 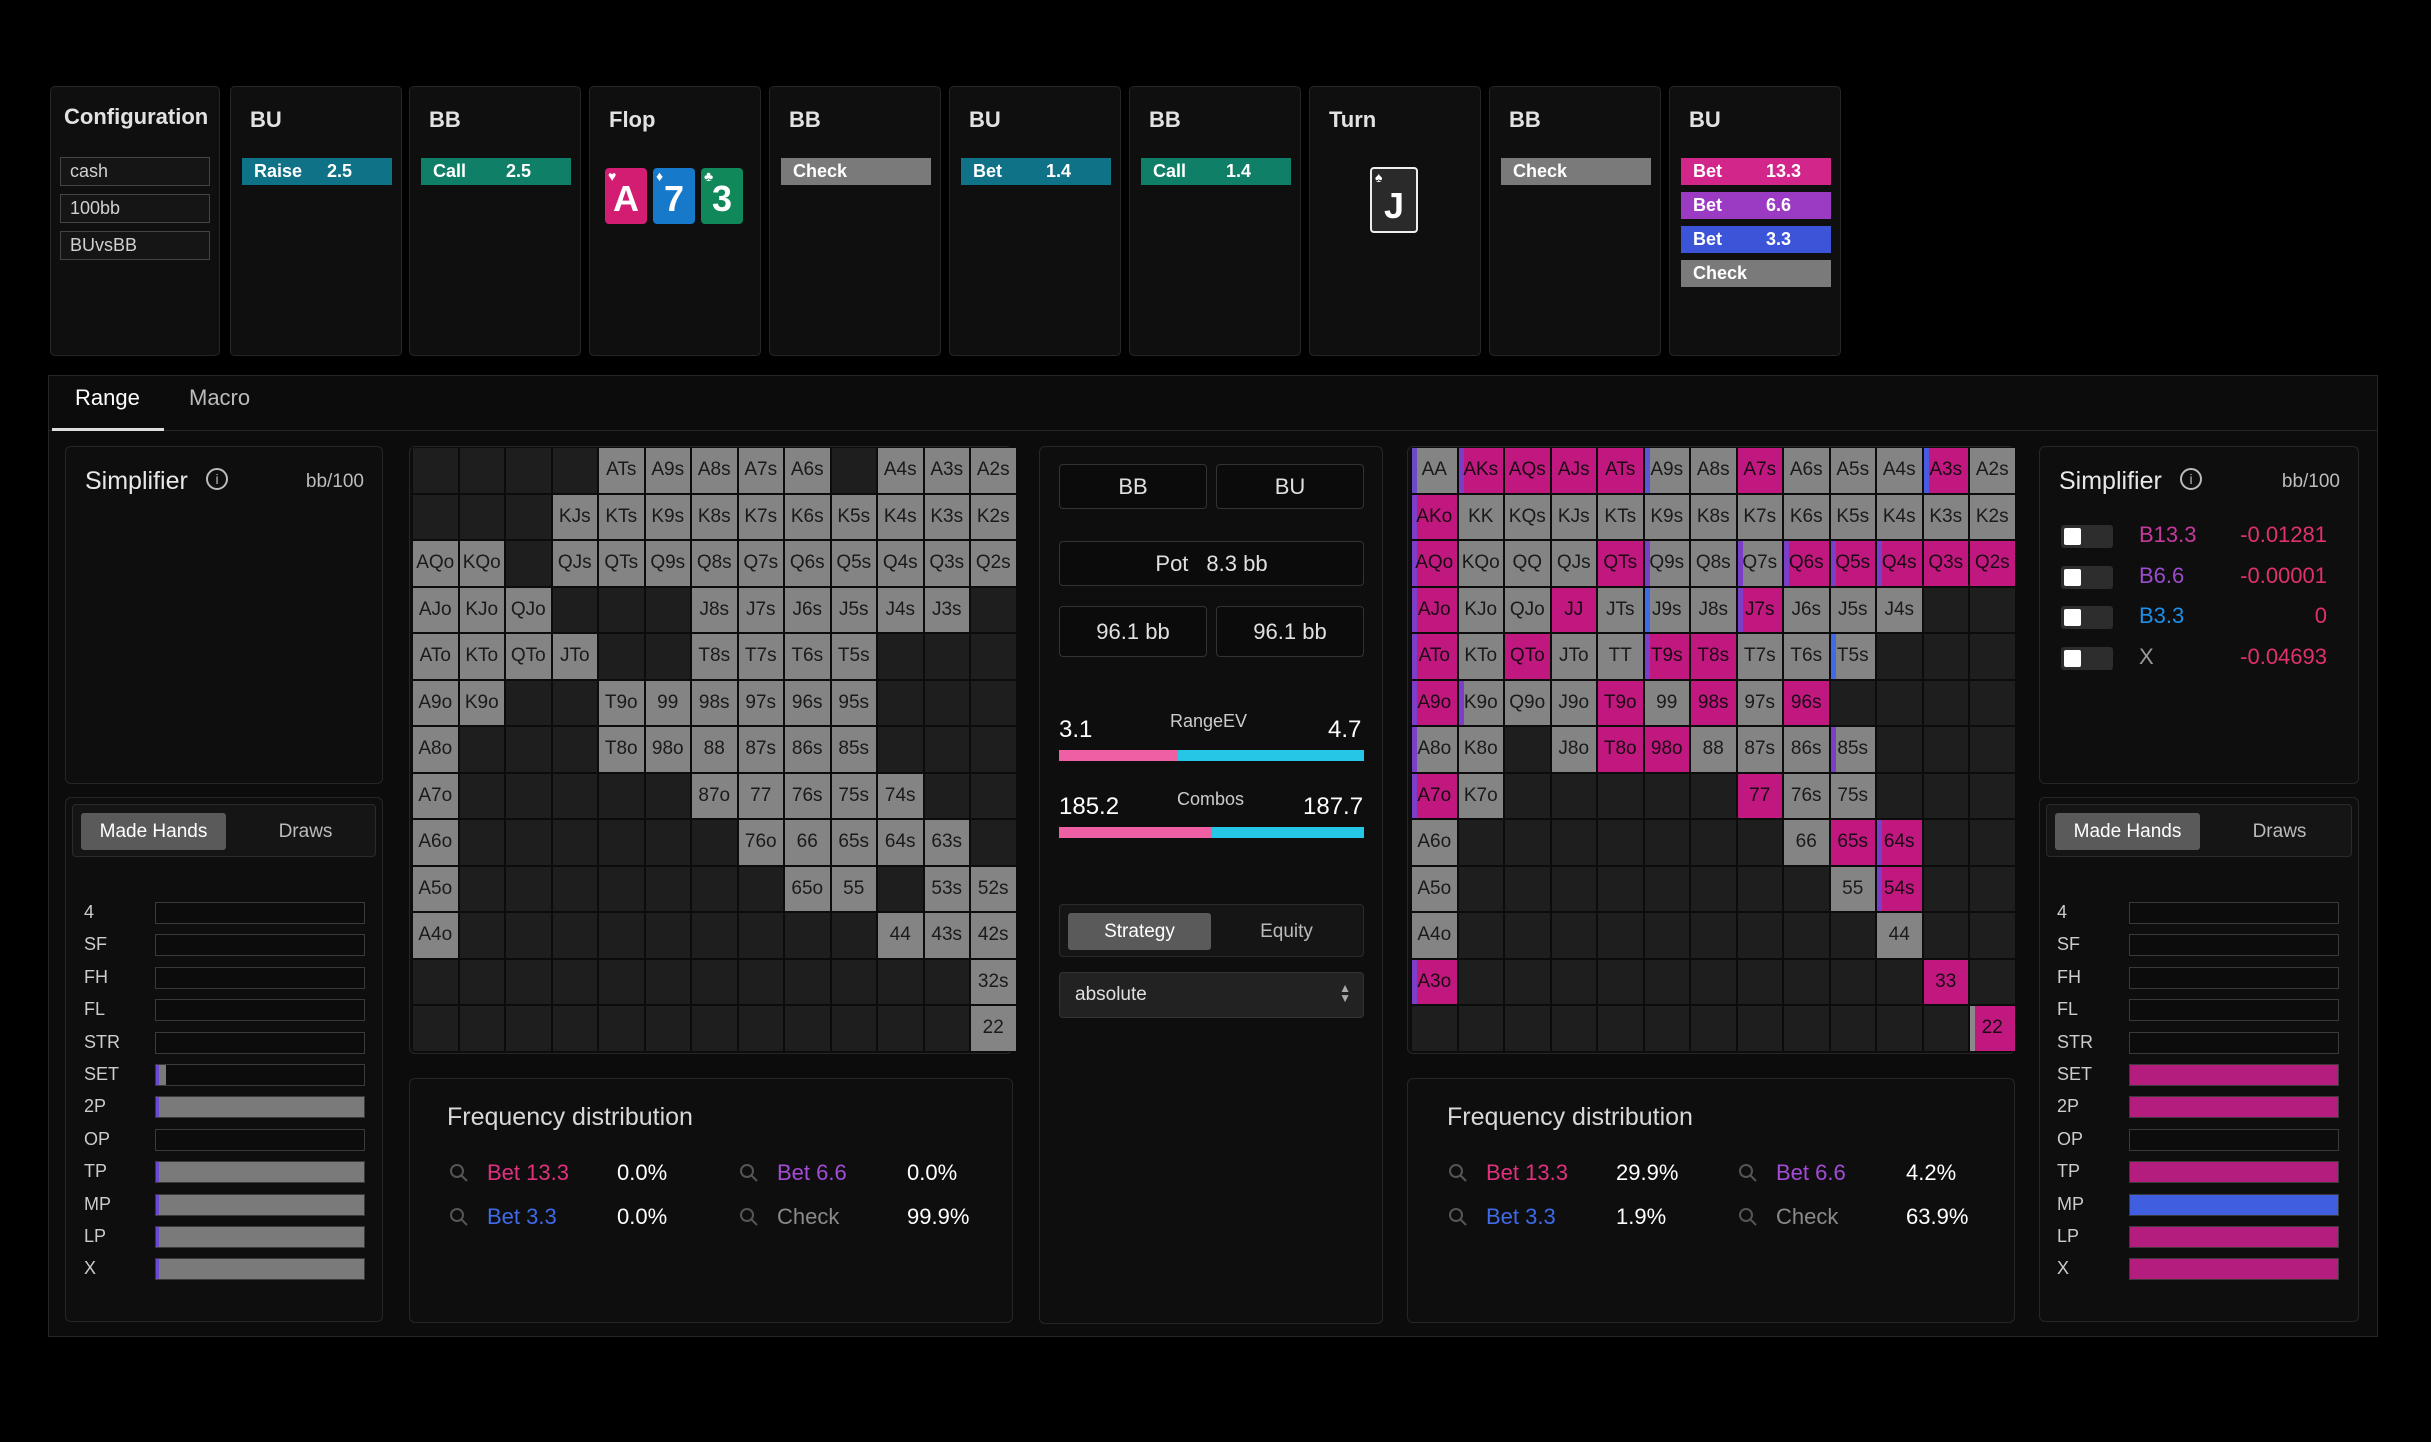 I want to click on hand-cell: Q3s, so click(x=1945, y=563).